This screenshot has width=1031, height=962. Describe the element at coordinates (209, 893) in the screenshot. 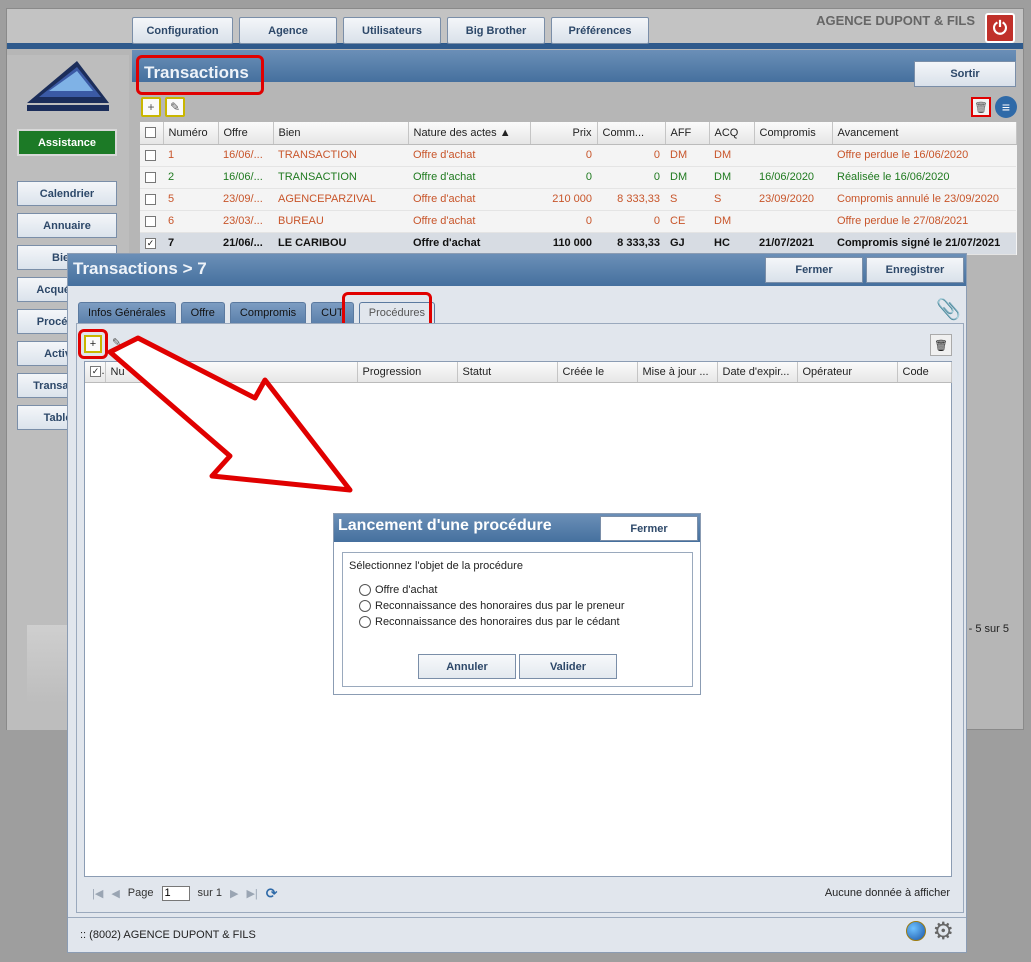

I see `page-of-label: sur 1` at that location.